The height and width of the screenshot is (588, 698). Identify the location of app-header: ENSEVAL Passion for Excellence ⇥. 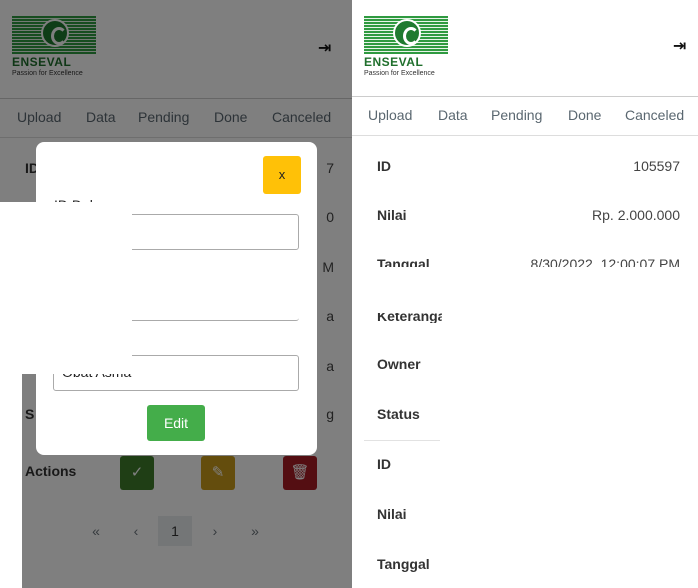
(525, 49).